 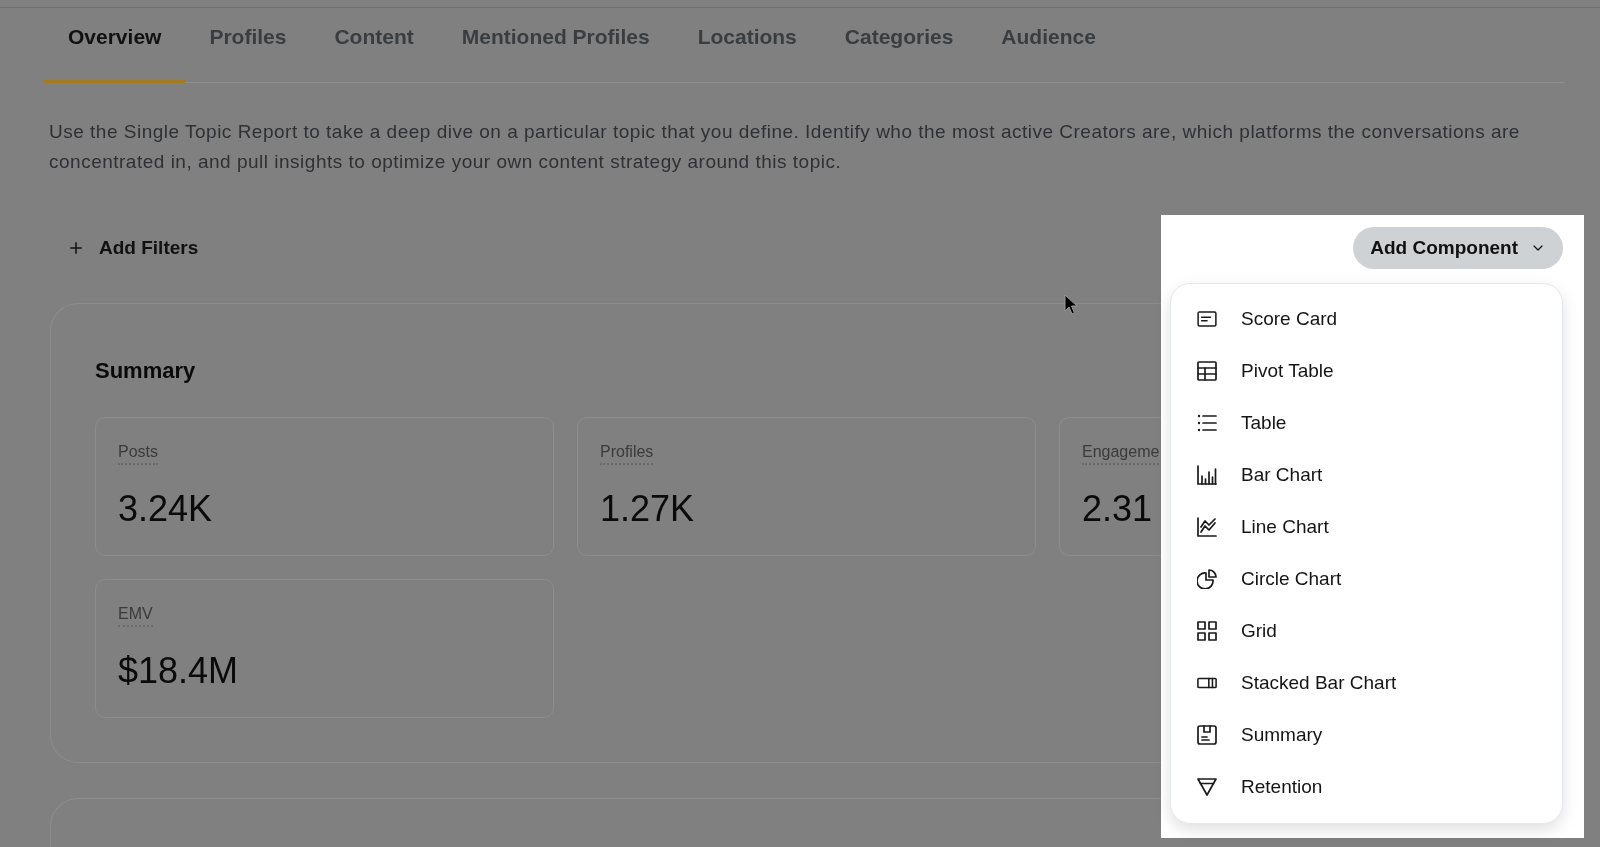 What do you see at coordinates (166, 509) in the screenshot?
I see `stat-value: 3.24K` at bounding box center [166, 509].